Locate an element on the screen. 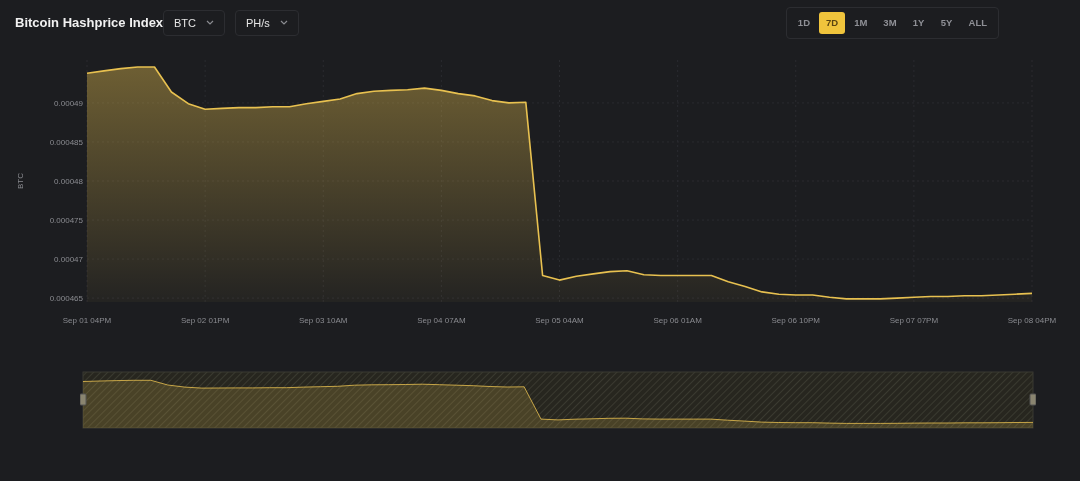 The height and width of the screenshot is (481, 1080). unit-dropdown: BTC is located at coordinates (194, 22).